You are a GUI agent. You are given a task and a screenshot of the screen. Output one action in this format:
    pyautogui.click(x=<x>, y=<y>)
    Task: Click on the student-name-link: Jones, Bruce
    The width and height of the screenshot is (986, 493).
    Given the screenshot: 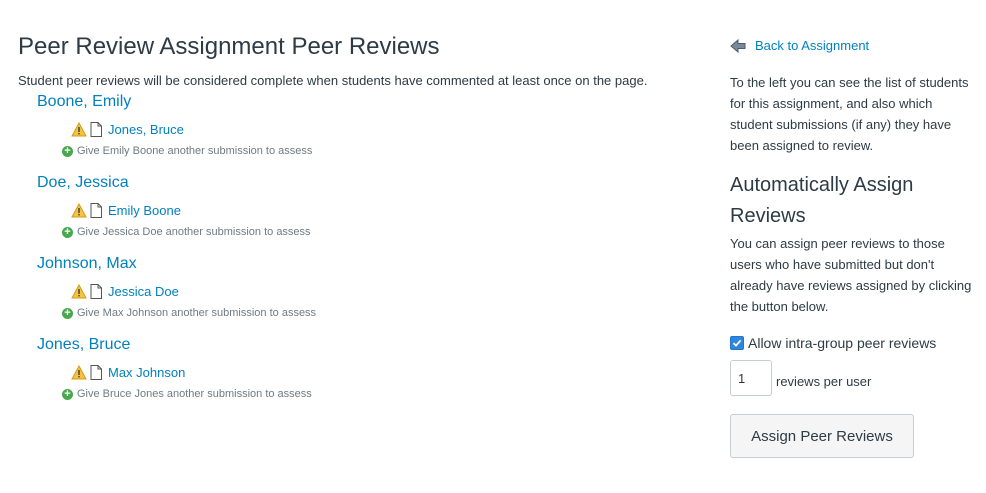 What is the action you would take?
    pyautogui.click(x=83, y=345)
    